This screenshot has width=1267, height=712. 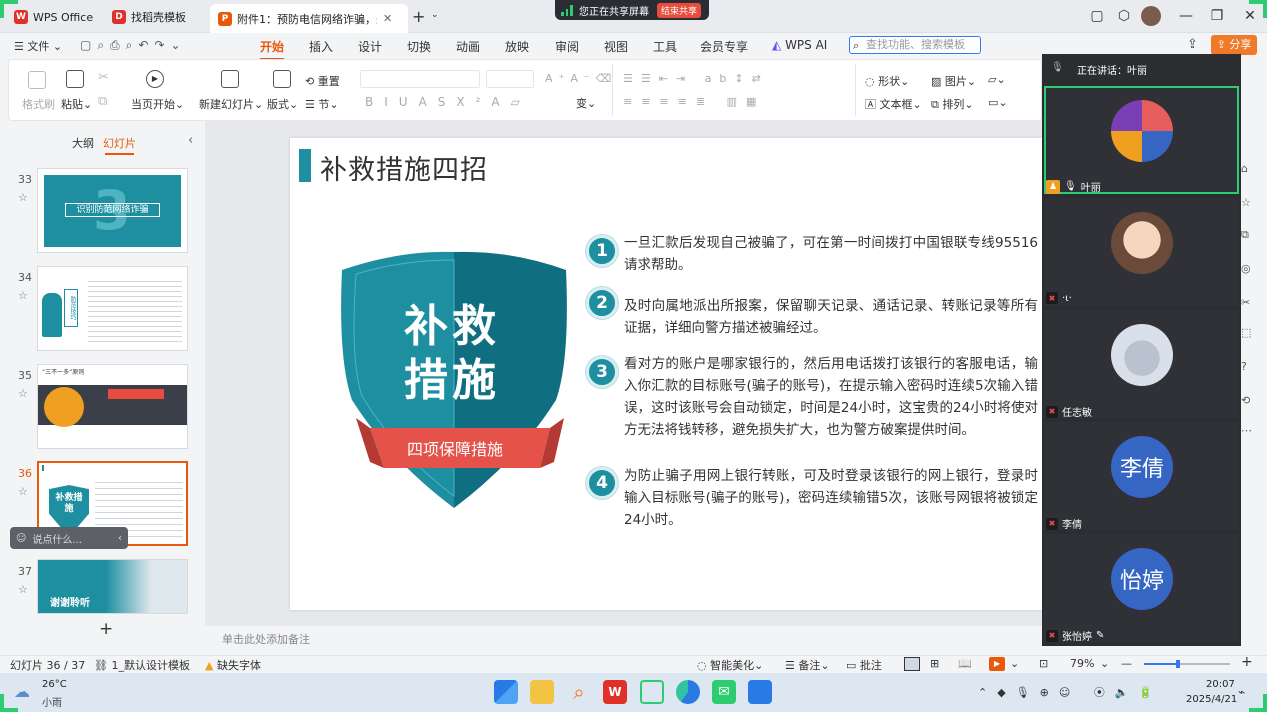 I want to click on play-slideshow-icon: ▶, so click(x=997, y=664).